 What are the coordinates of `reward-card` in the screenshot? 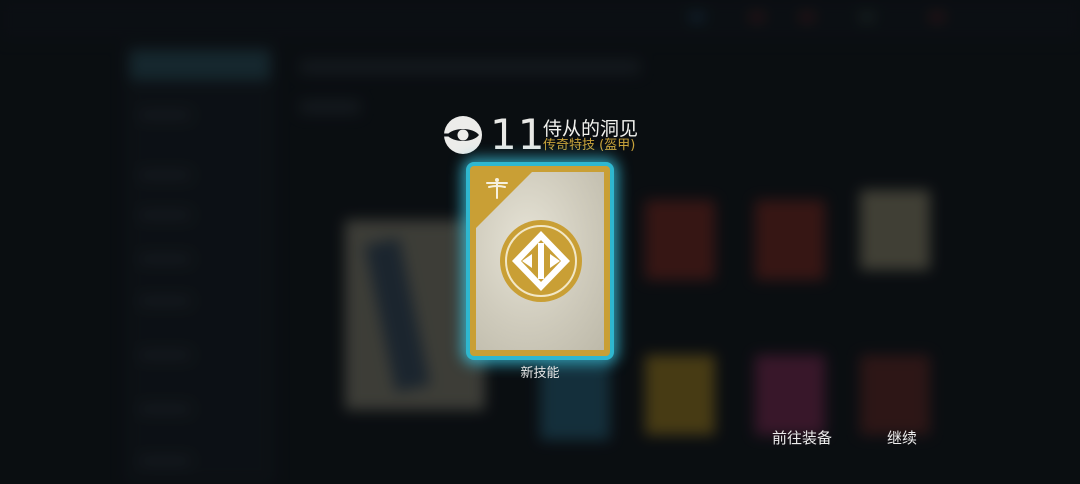 It's located at (540, 261).